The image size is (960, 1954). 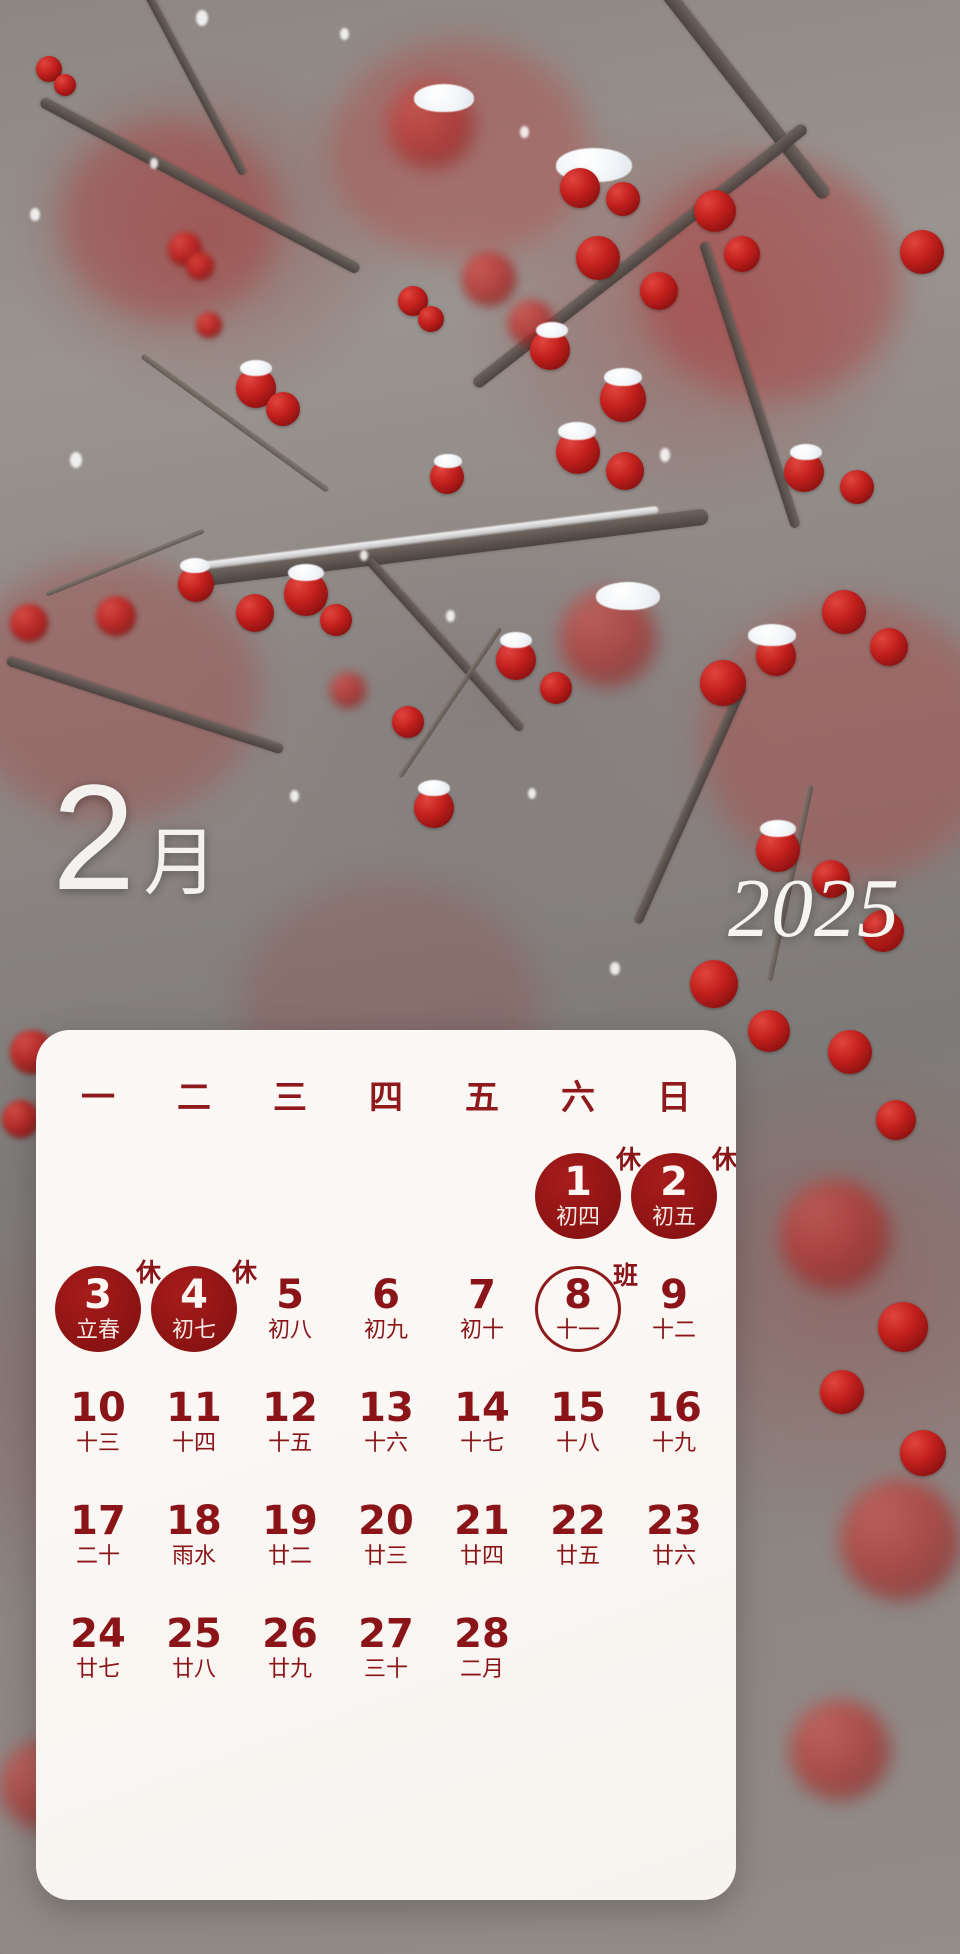 I want to click on calendar-day-cell: 7 初十, so click(x=482, y=1308).